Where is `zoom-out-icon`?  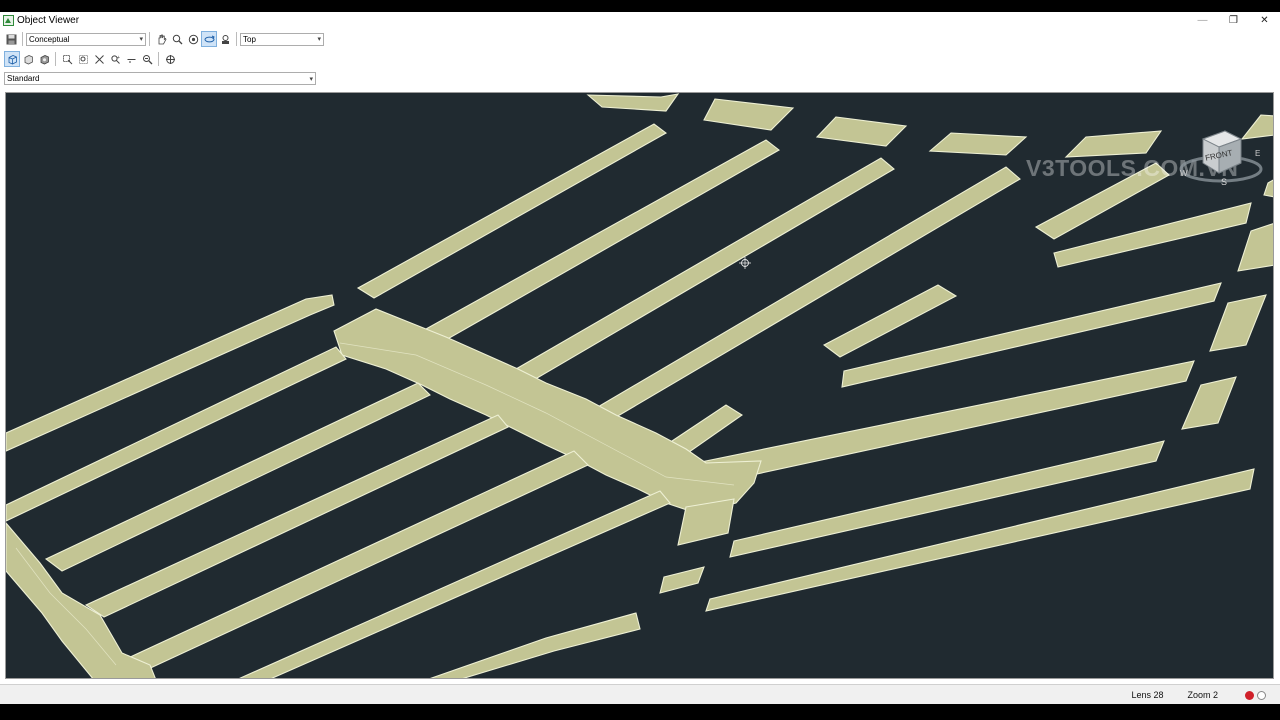 zoom-out-icon is located at coordinates (131, 59).